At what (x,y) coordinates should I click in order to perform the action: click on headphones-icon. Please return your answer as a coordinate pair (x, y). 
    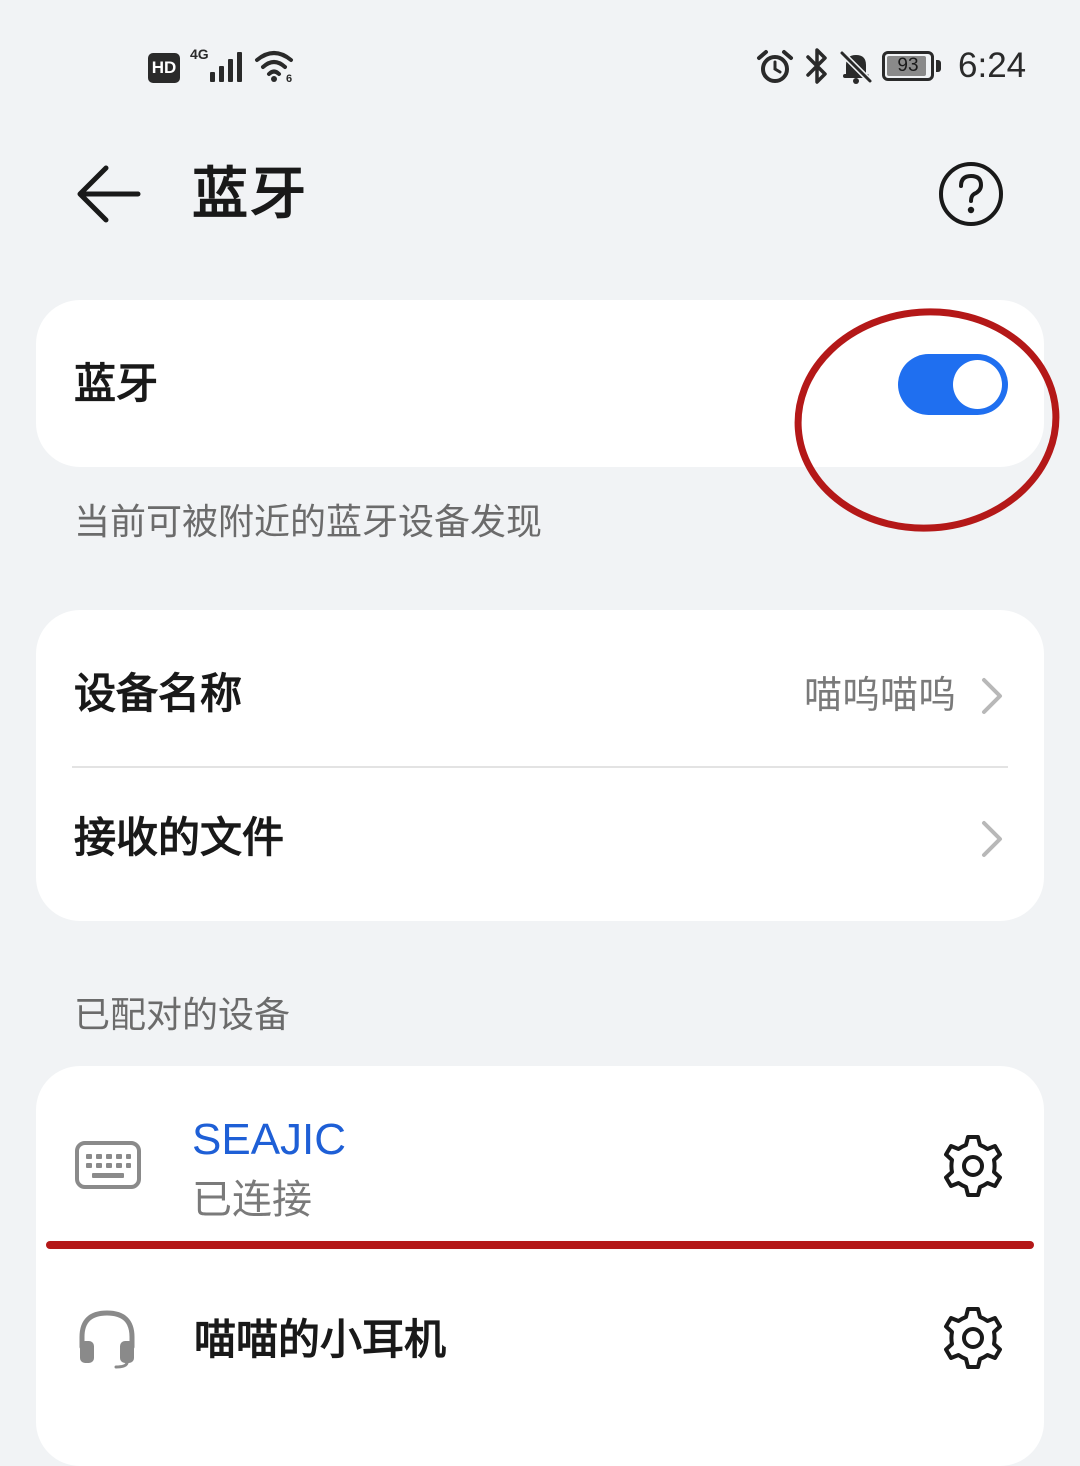
    Looking at the image, I should click on (107, 1339).